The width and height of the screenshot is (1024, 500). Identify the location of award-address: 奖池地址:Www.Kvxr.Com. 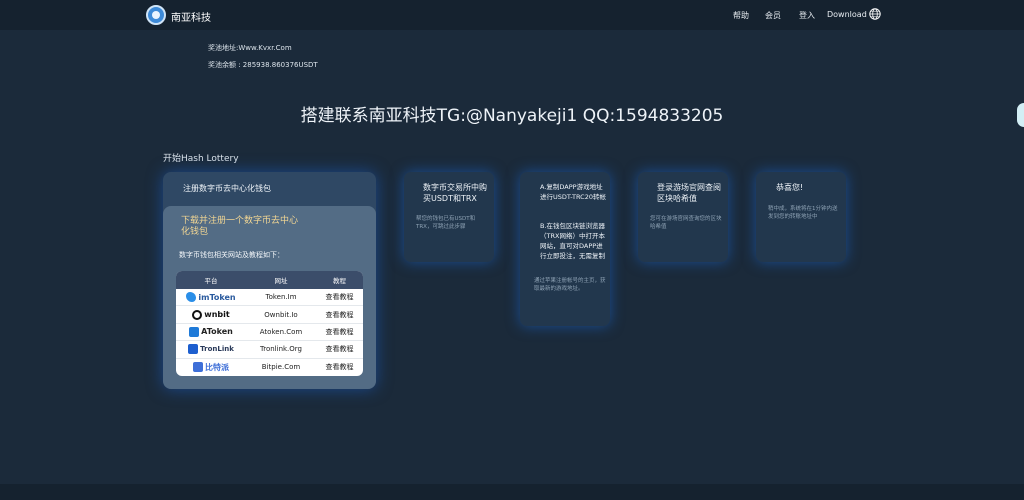
(250, 48).